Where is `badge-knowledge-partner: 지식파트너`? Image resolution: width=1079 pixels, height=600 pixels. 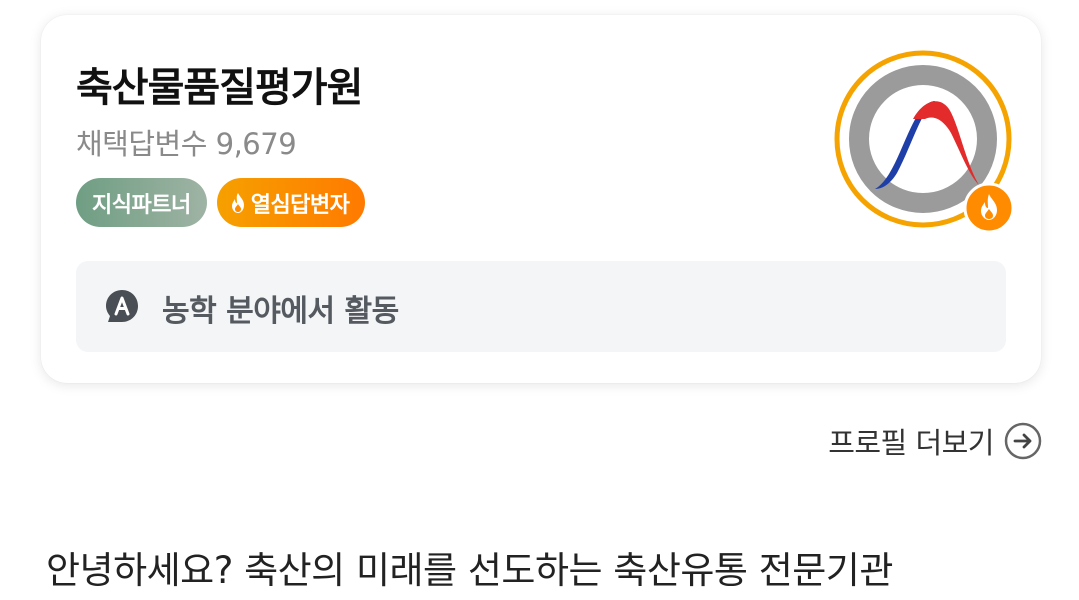 badge-knowledge-partner: 지식파트너 is located at coordinates (141, 202).